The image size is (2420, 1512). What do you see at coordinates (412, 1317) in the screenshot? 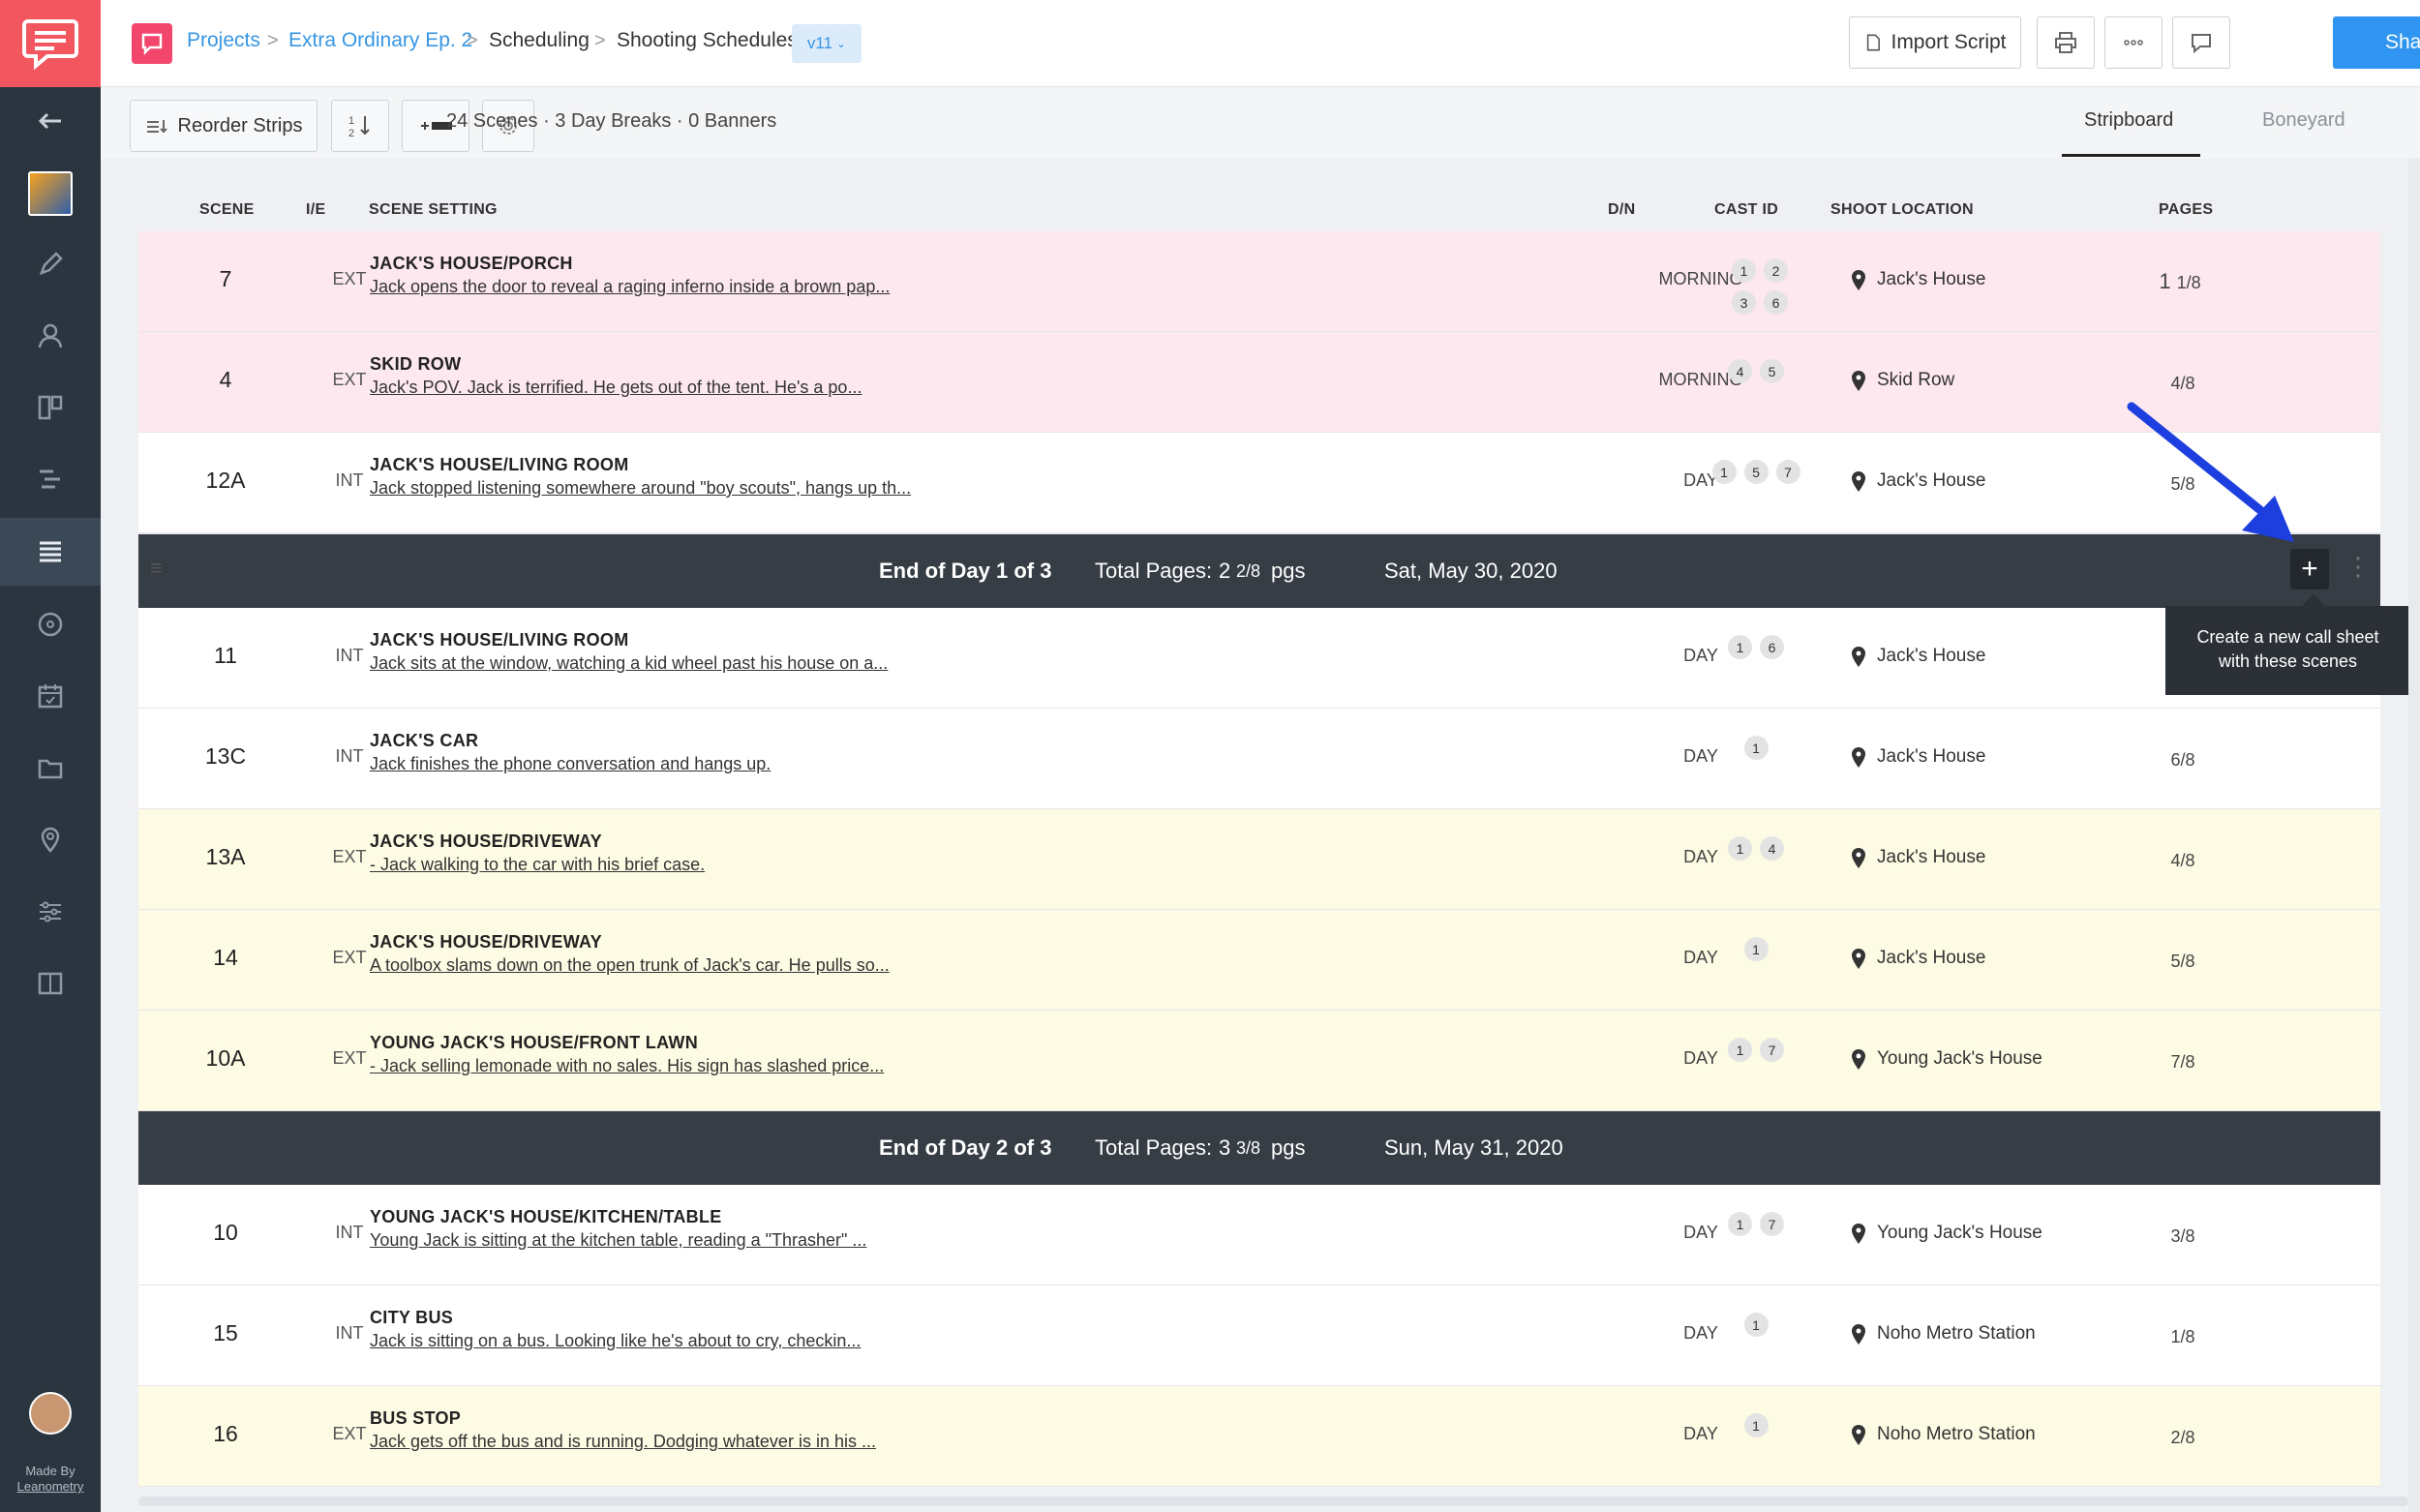
I see `scene-setting: CITY BUS` at bounding box center [412, 1317].